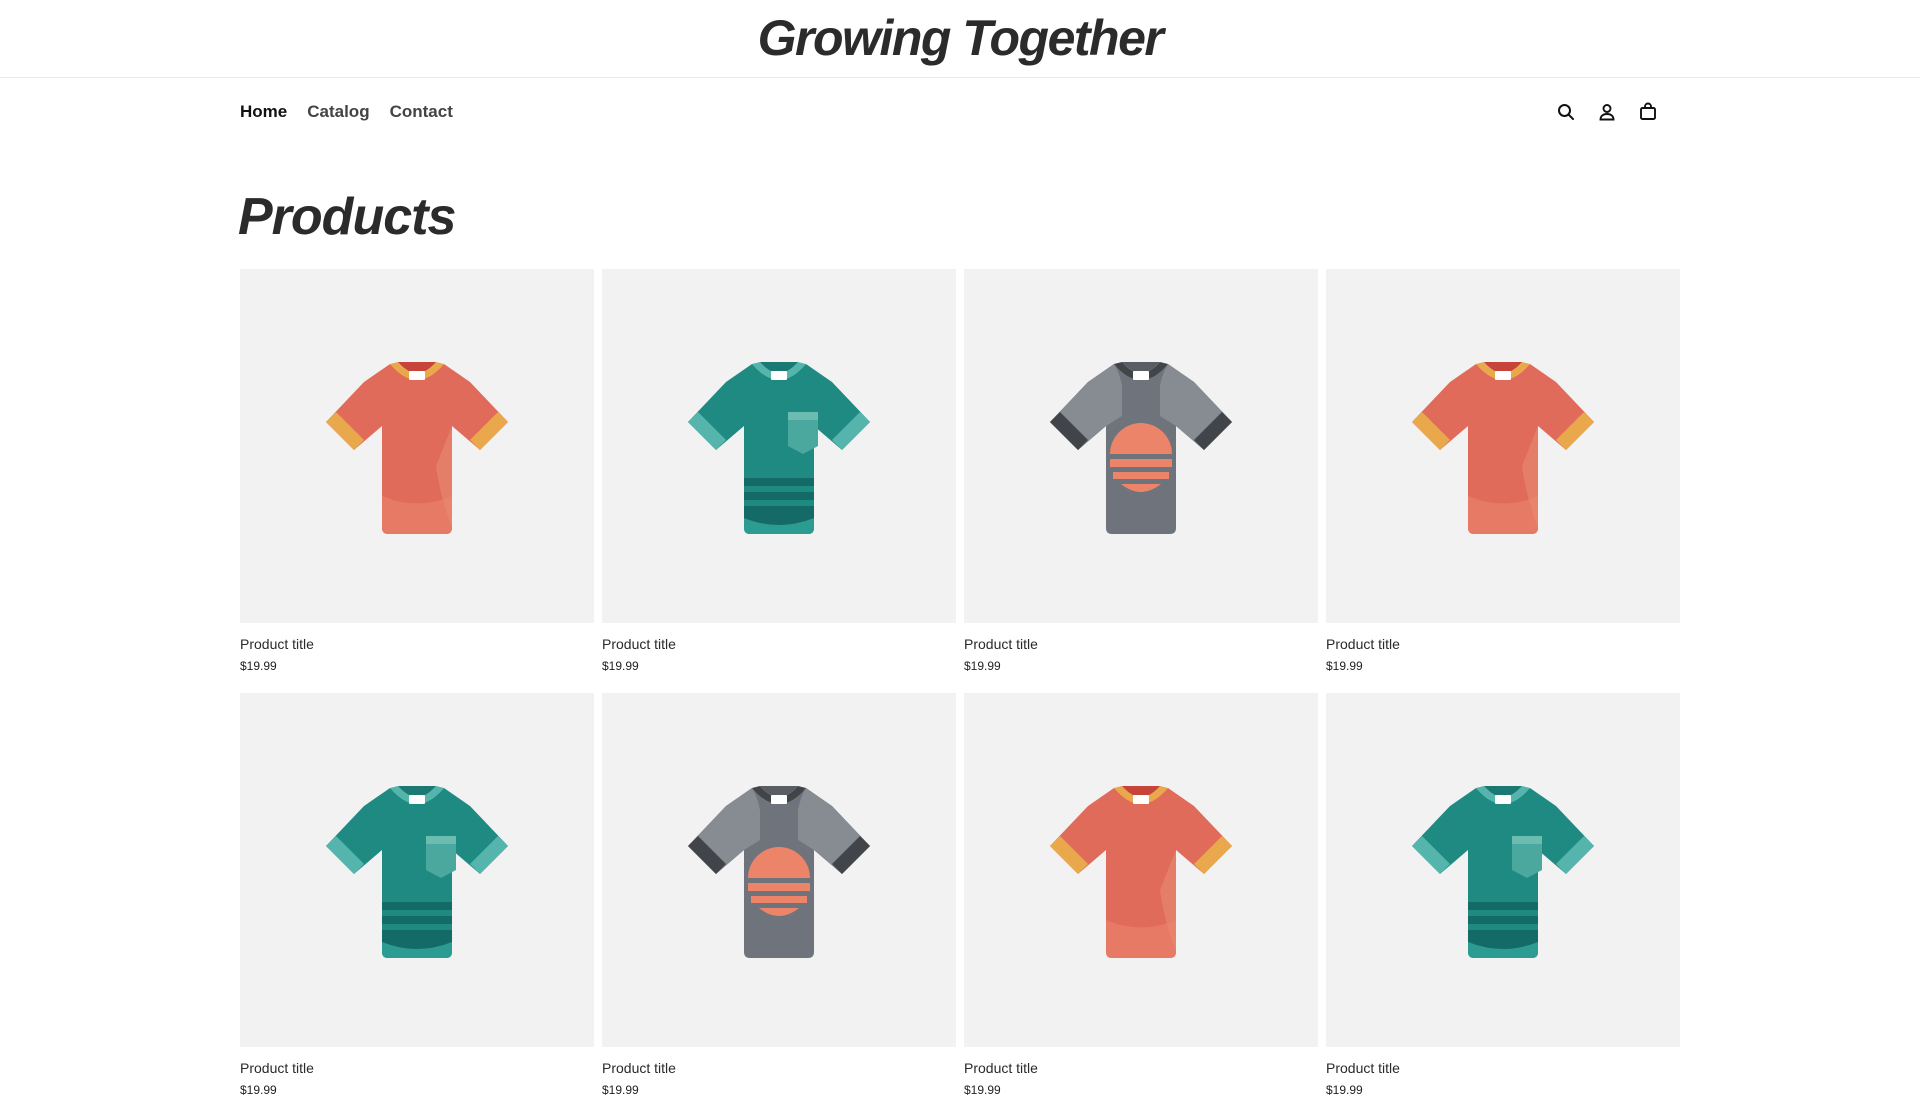 This screenshot has width=1920, height=1098. What do you see at coordinates (1566, 112) in the screenshot?
I see `search-icon` at bounding box center [1566, 112].